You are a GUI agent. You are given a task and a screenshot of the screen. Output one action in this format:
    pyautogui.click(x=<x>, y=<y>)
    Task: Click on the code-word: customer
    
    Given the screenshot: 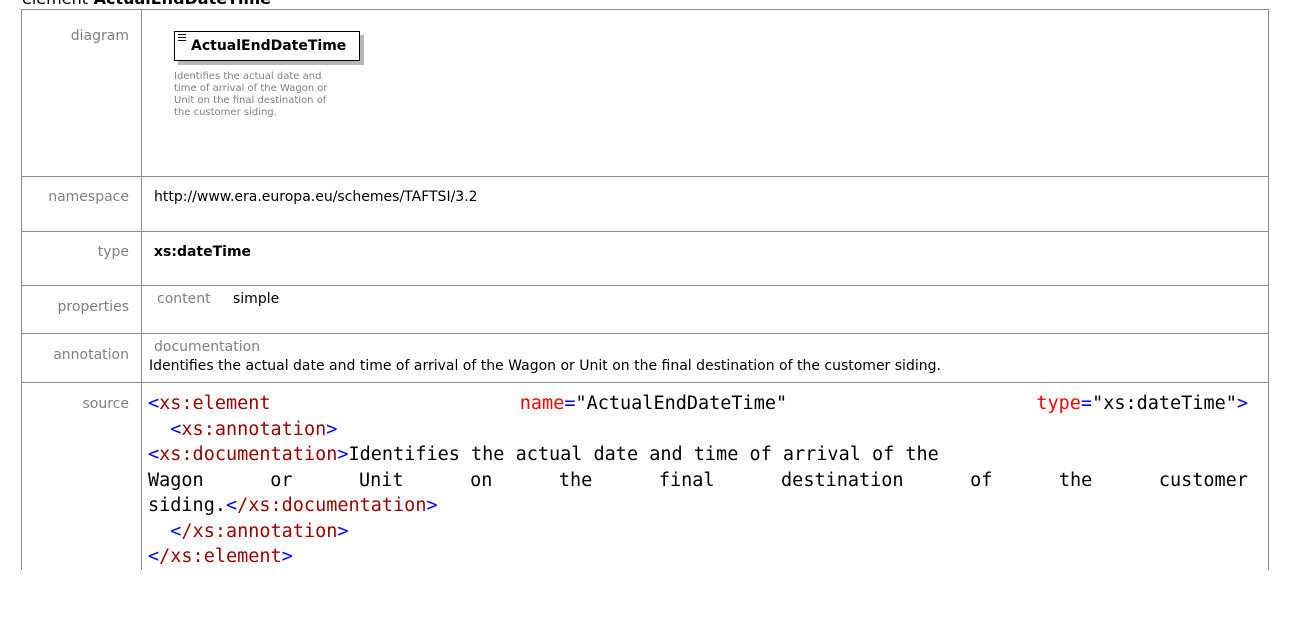 What is the action you would take?
    pyautogui.click(x=1203, y=480)
    